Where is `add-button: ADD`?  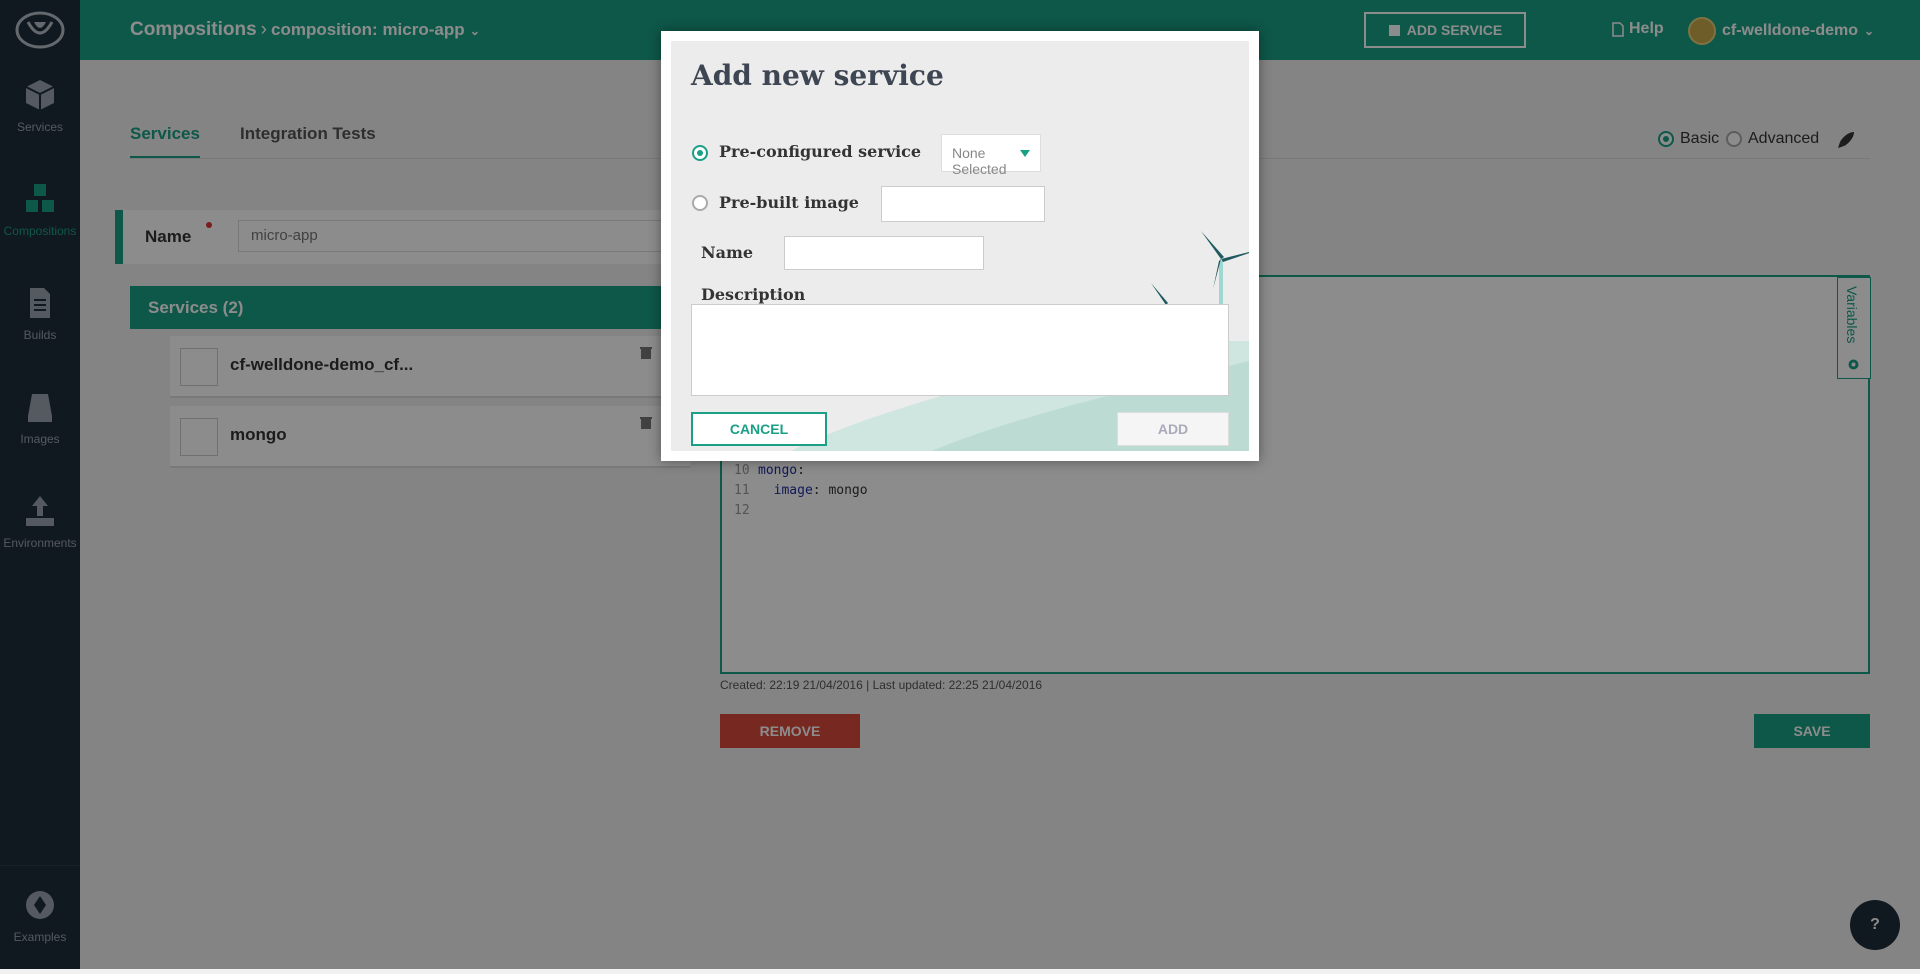 add-button: ADD is located at coordinates (1173, 429).